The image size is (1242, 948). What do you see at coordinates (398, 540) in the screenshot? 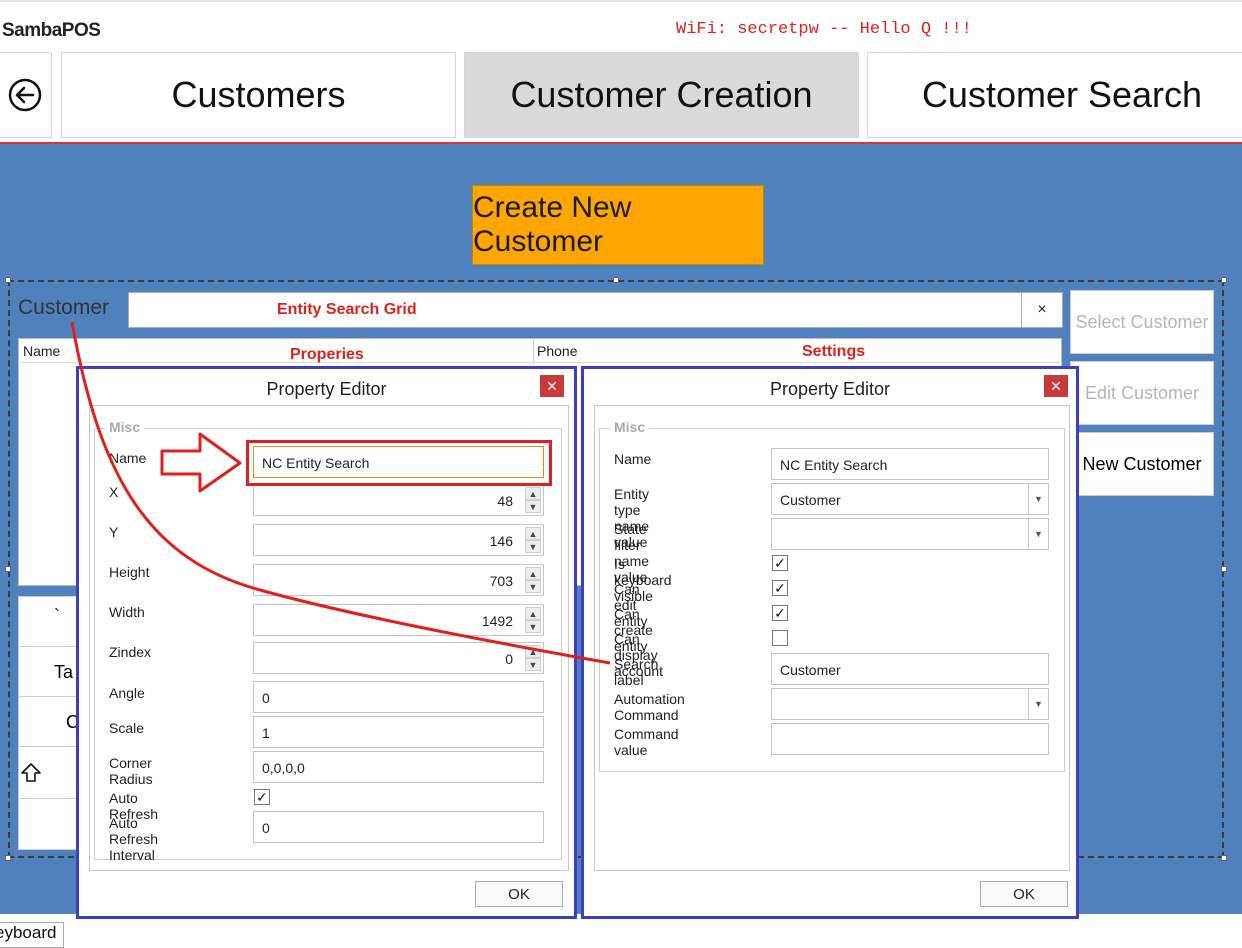
I see `y-field: 146 ▲ ▼` at bounding box center [398, 540].